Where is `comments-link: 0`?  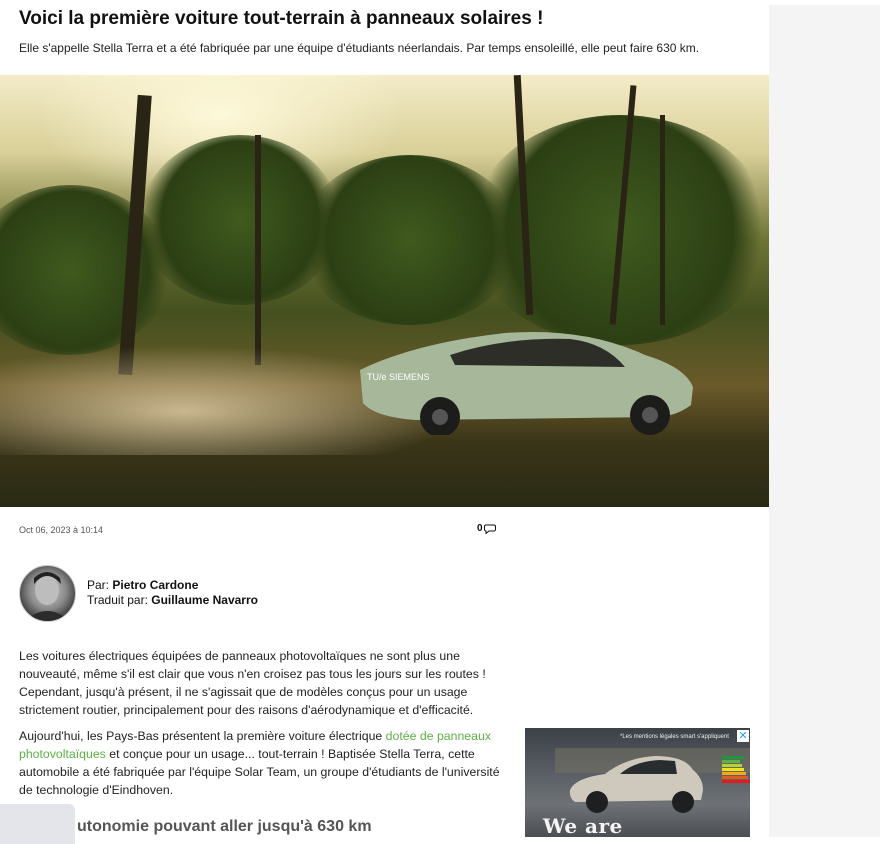 comments-link: 0 is located at coordinates (486, 528).